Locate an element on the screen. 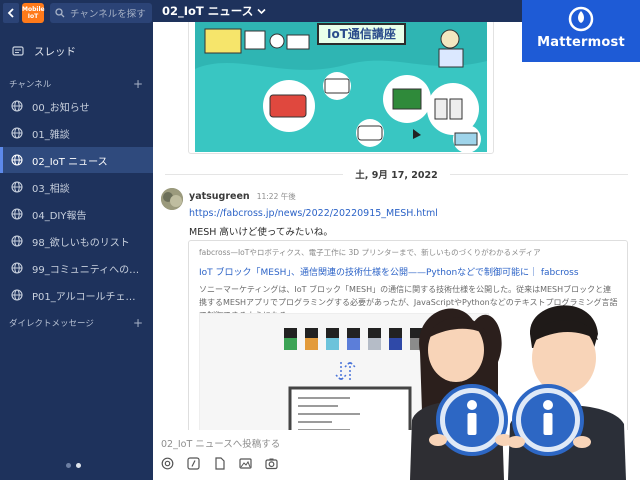 The height and width of the screenshot is (480, 640). promo-banner: IoT通信講座 is located at coordinates (361, 34).